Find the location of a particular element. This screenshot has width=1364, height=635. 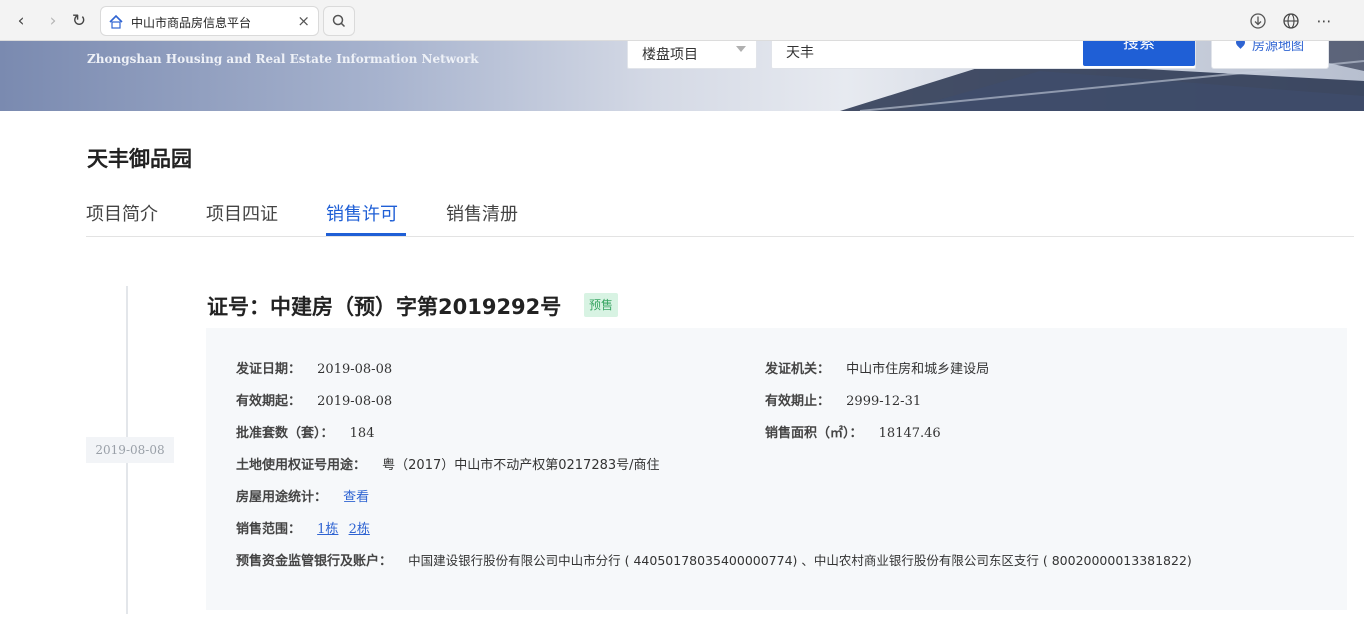

housing-map-button: 房源地图 is located at coordinates (1270, 55).